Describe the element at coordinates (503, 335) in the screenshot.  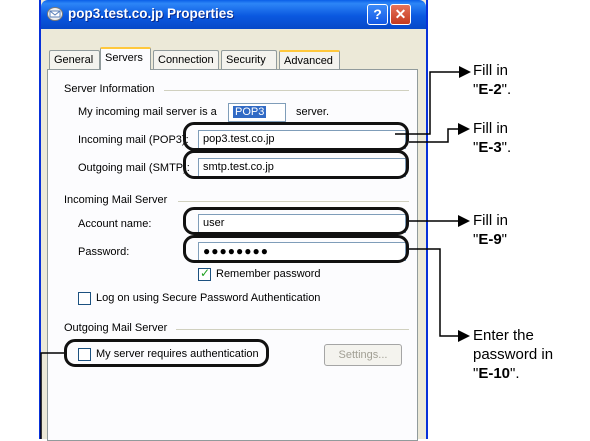
I see `callout-e10-line1: Enter the` at that location.